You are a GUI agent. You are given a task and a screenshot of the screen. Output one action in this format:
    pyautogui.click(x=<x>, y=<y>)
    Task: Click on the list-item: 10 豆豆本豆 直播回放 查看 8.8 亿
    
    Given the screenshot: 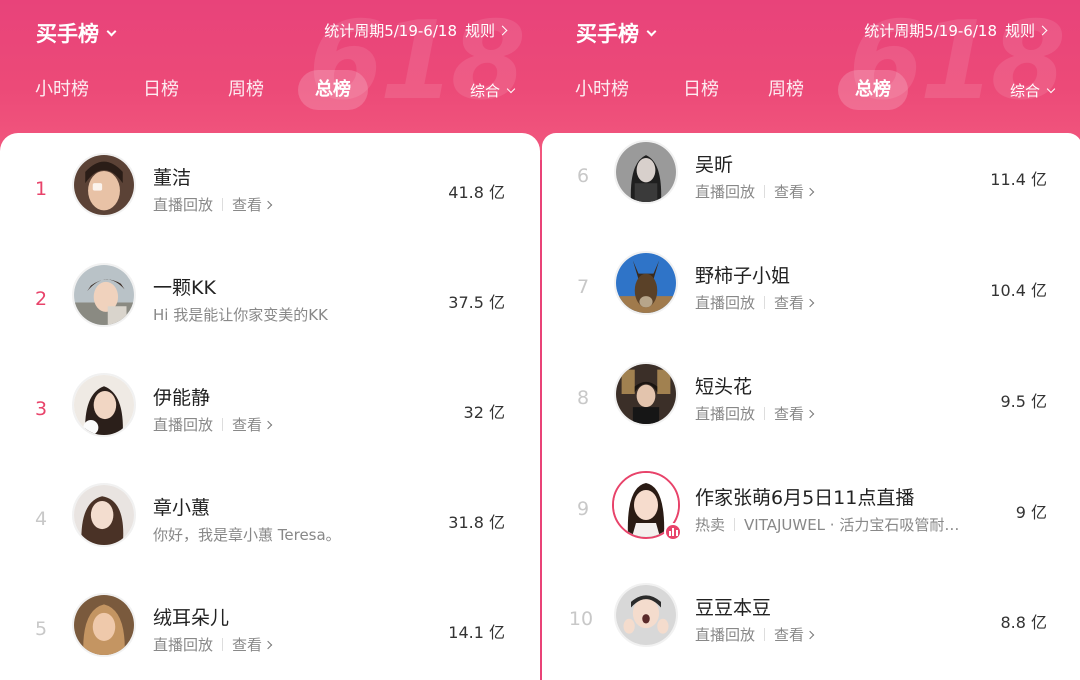 What is the action you would take?
    pyautogui.click(x=811, y=618)
    